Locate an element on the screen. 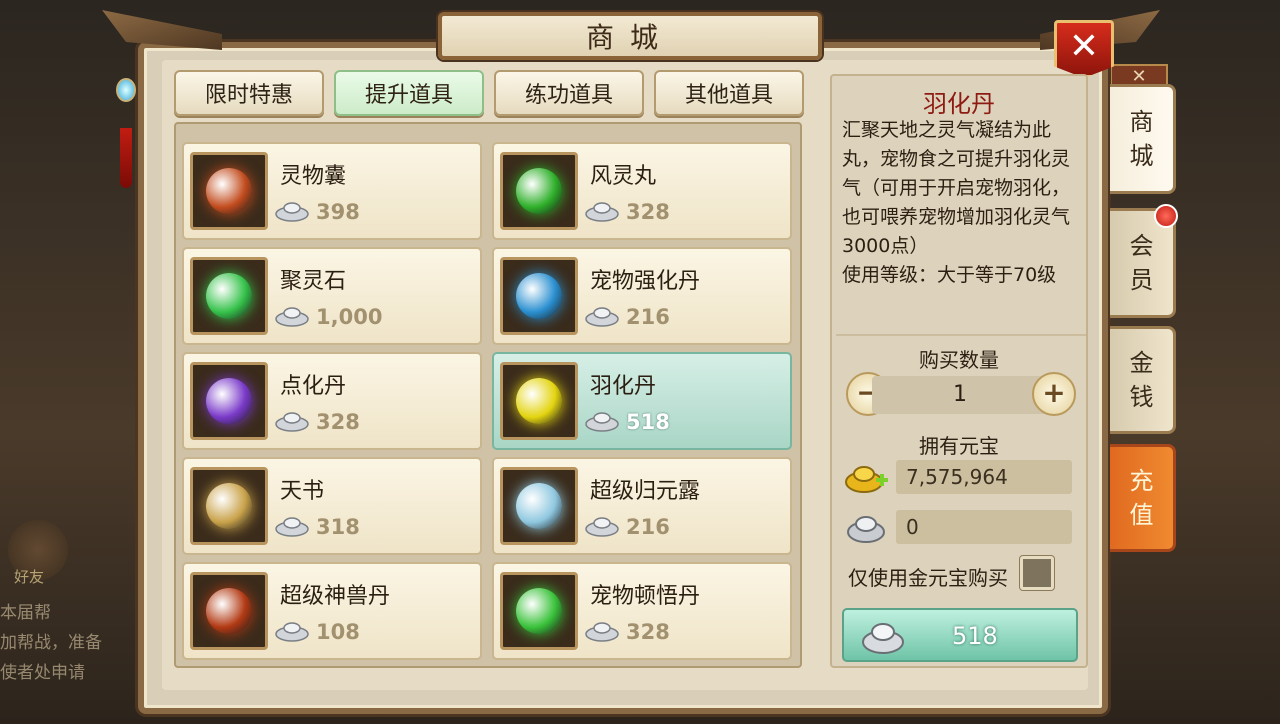 The image size is (1280, 724). close-button: ✕ is located at coordinates (1084, 49).